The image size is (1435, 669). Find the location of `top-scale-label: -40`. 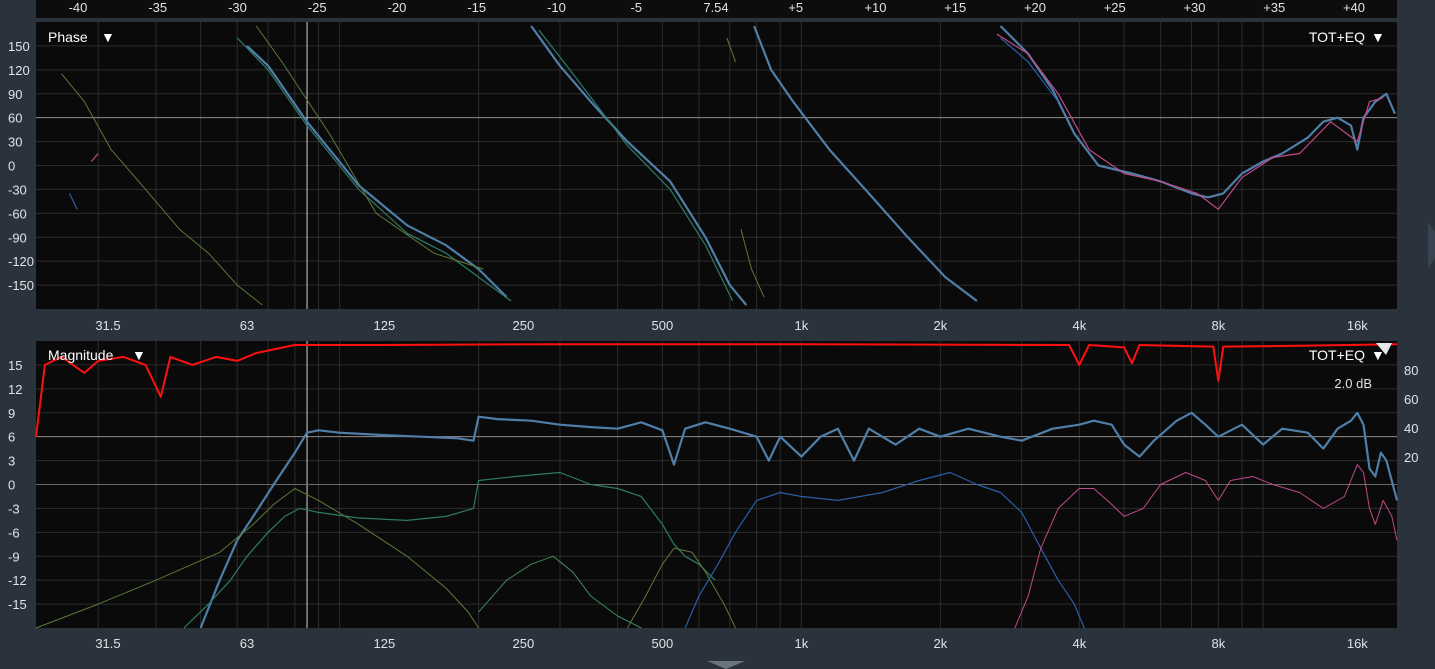

top-scale-label: -40 is located at coordinates (78, 7).